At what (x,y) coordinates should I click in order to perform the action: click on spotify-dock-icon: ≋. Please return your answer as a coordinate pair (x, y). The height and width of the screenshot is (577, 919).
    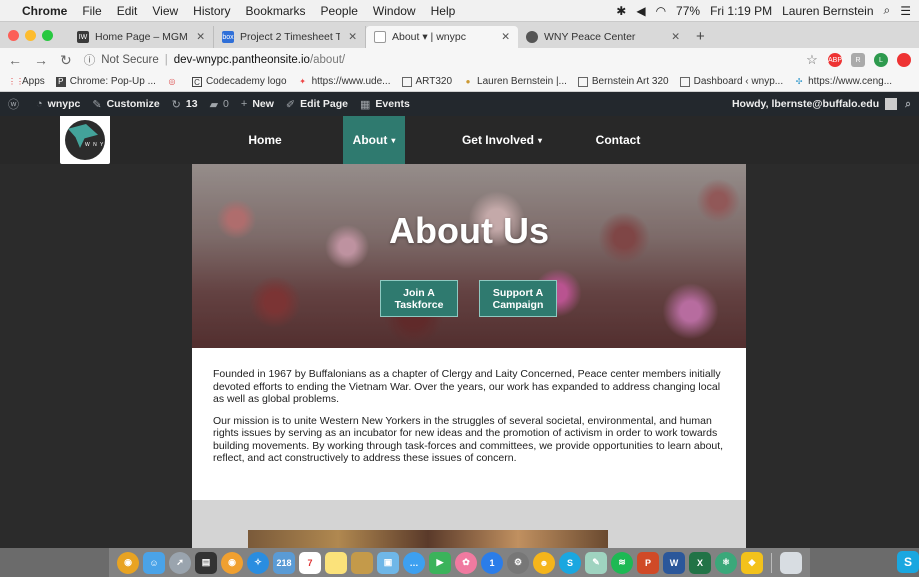
    Looking at the image, I should click on (622, 562).